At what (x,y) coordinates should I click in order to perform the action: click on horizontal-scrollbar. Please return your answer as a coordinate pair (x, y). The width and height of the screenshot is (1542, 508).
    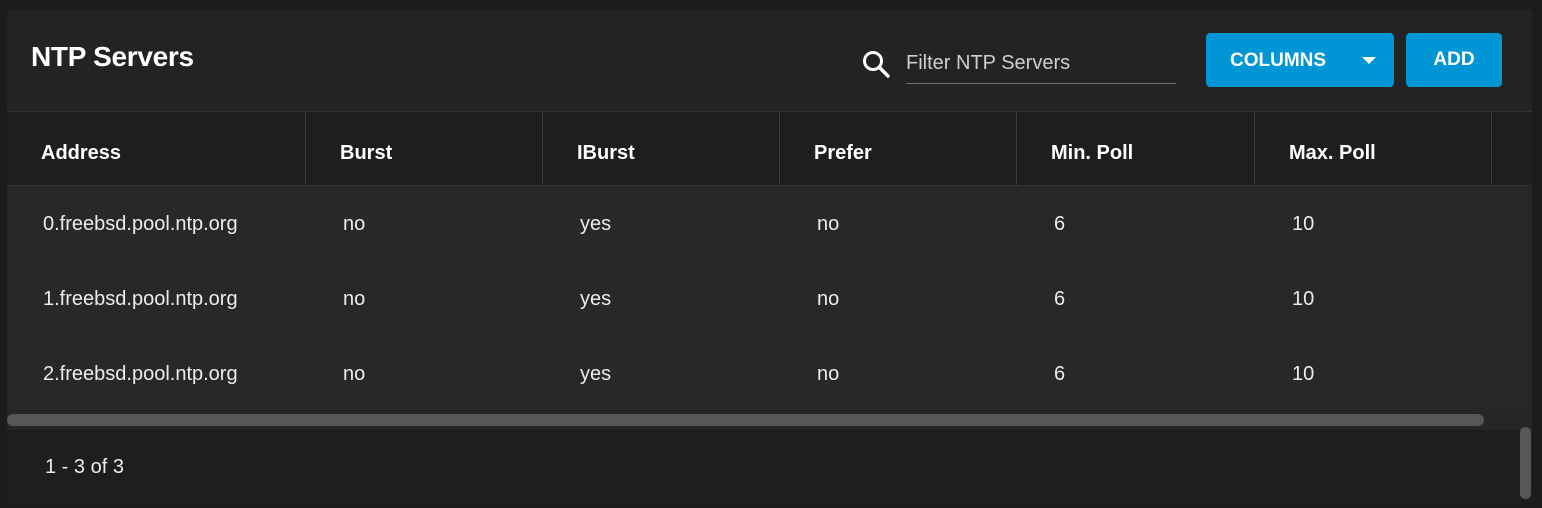
    Looking at the image, I should click on (769, 420).